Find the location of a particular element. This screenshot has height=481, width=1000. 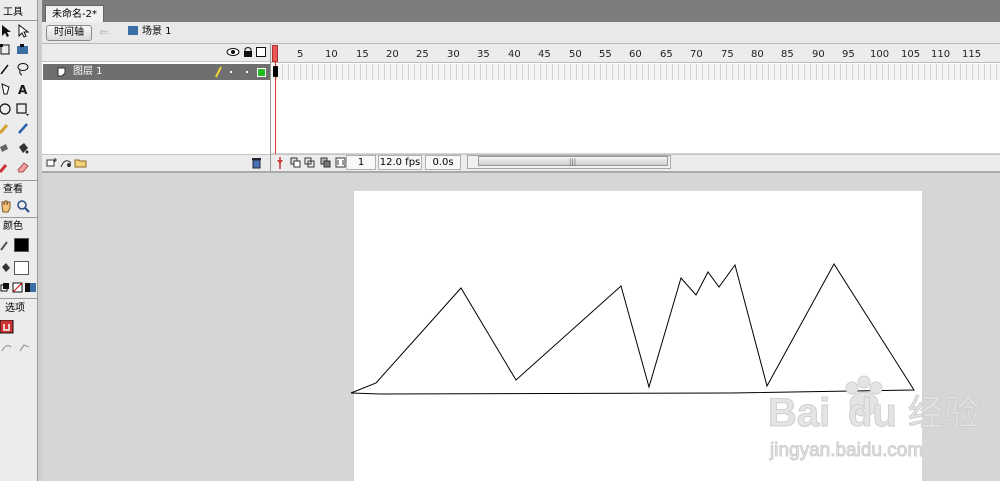

ruler-number: 115 is located at coordinates (972, 54).